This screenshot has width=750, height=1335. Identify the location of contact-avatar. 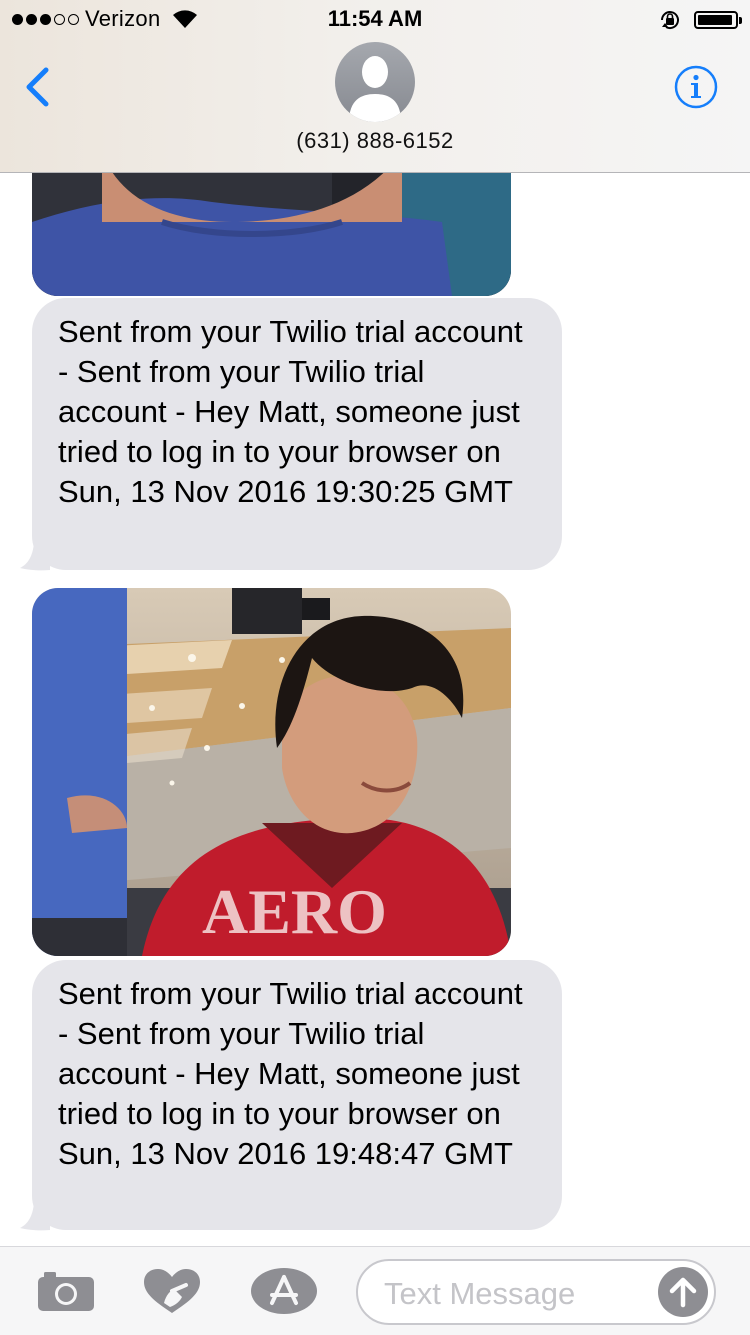
(375, 82).